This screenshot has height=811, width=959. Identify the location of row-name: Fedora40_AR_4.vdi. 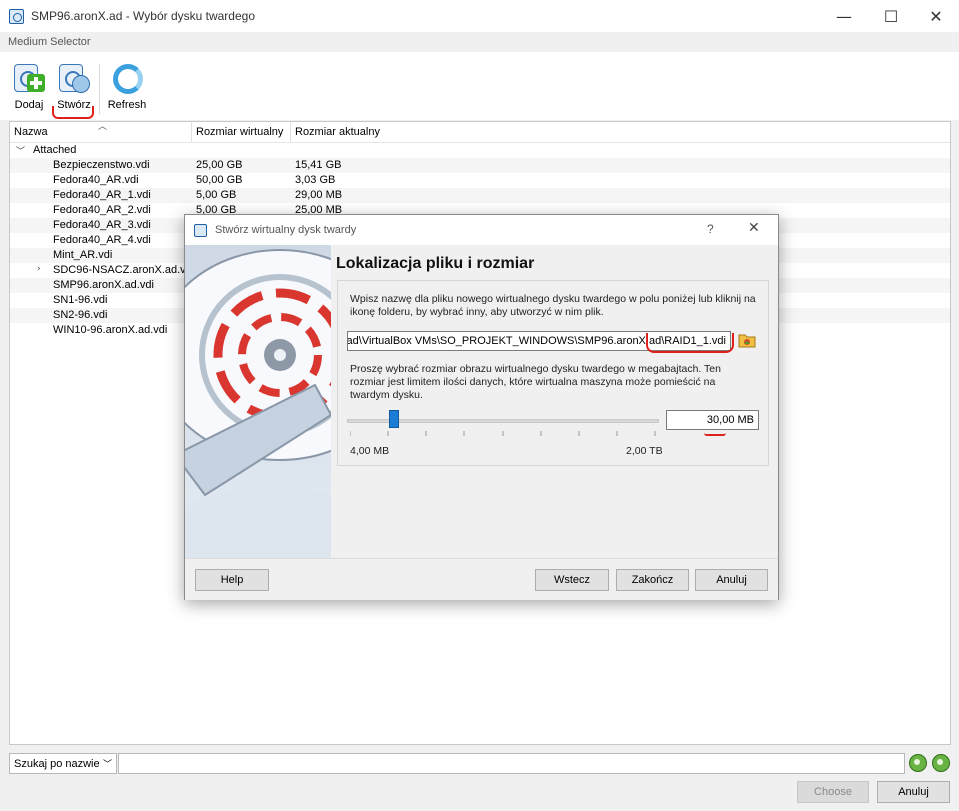
(102, 240).